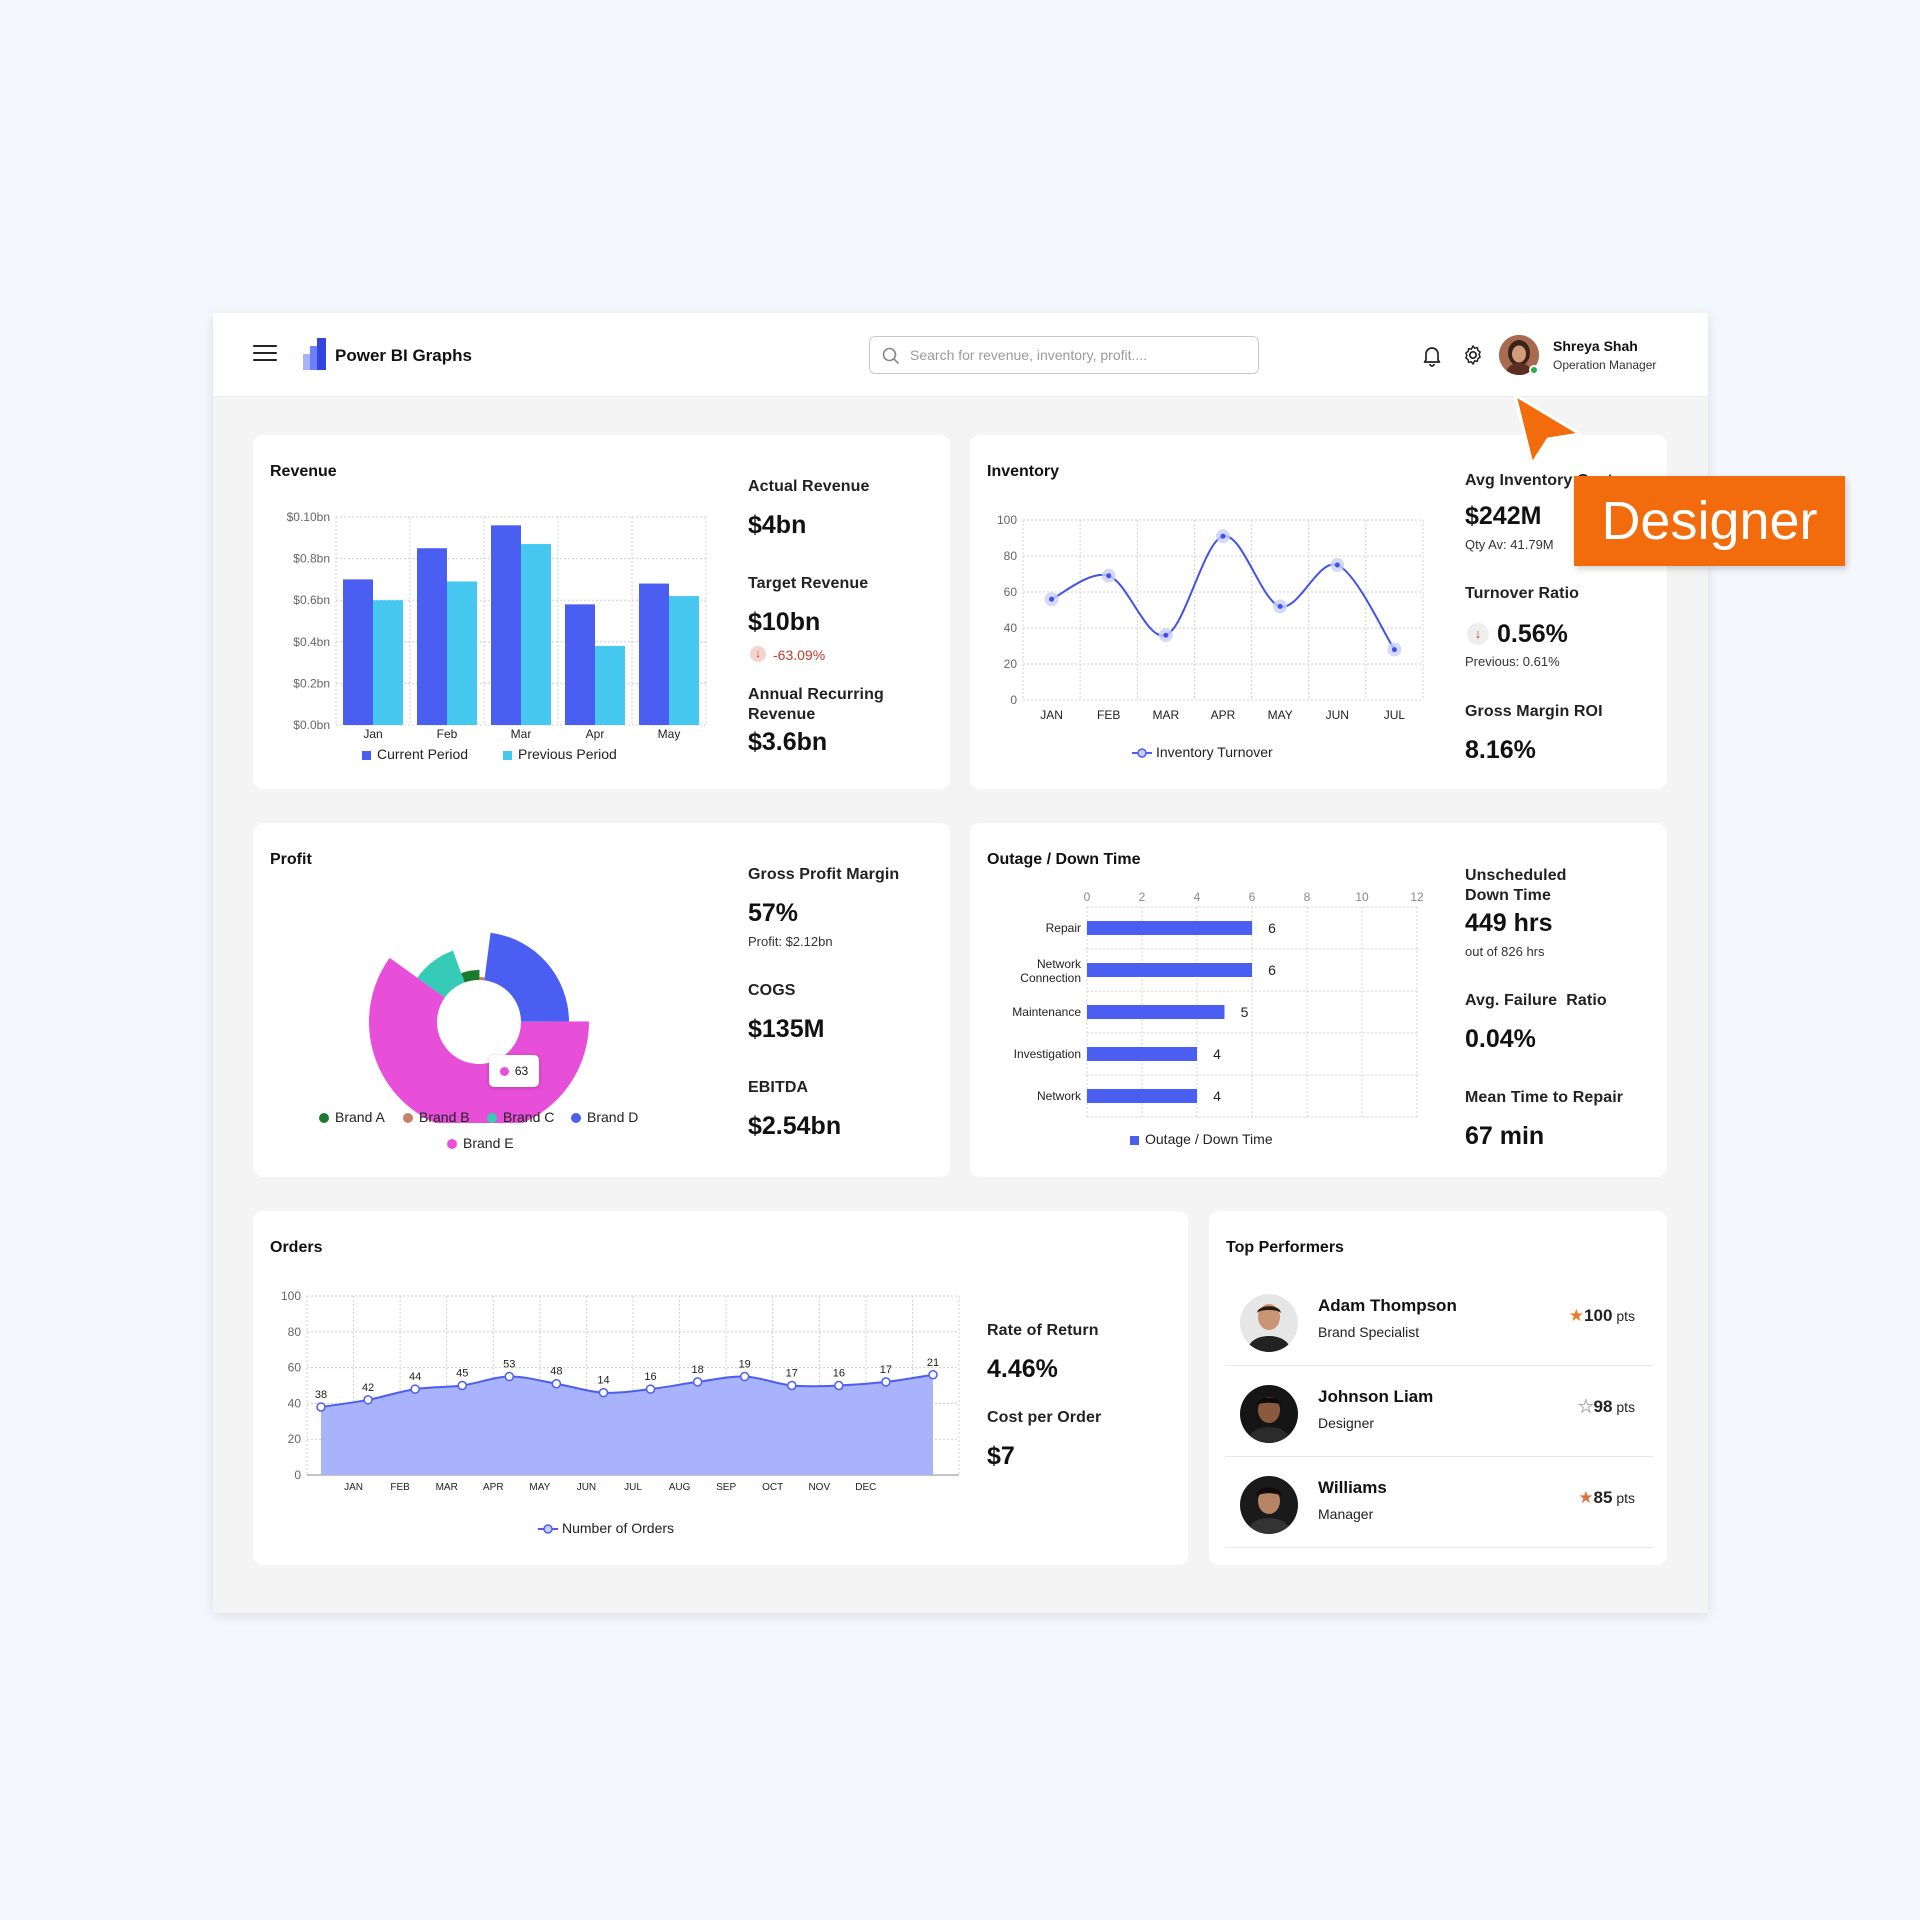  I want to click on qty-average: Qty Av: 41.79M, so click(1509, 544).